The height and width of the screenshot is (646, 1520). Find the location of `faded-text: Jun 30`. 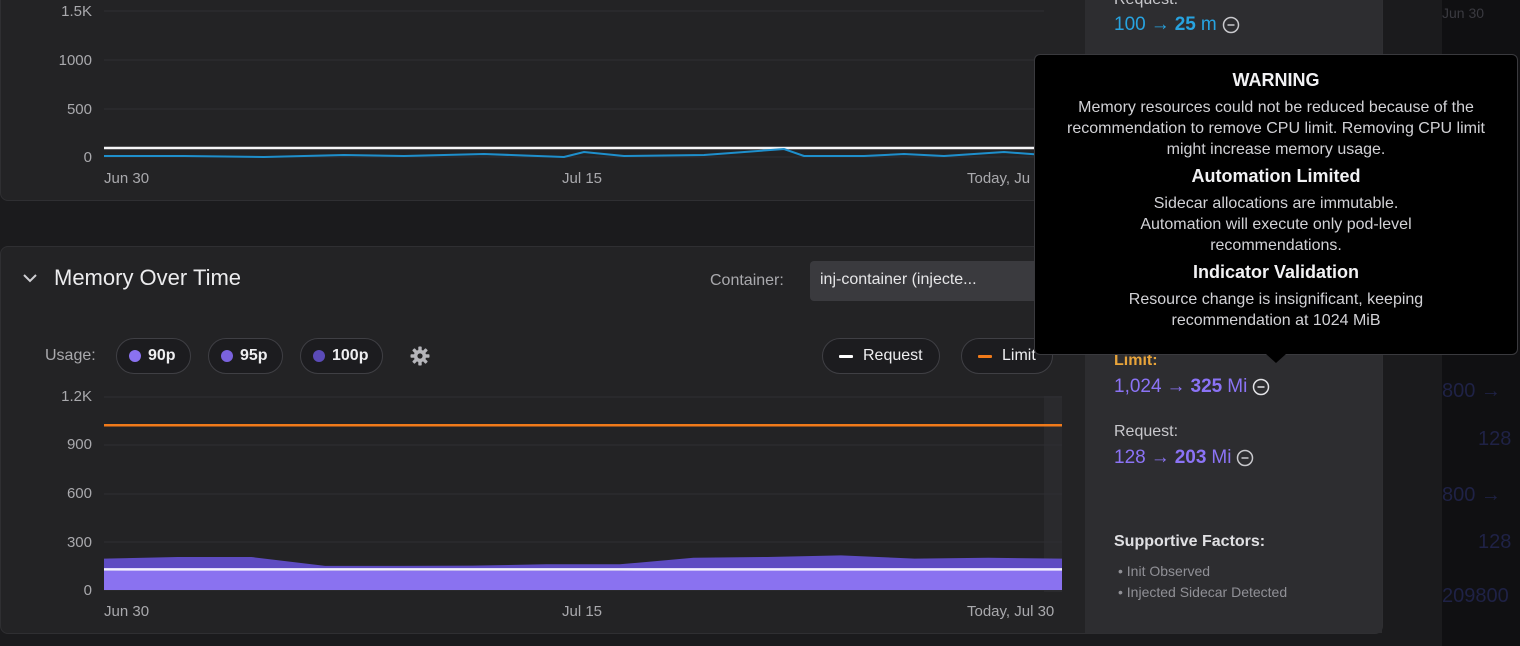

faded-text: Jun 30 is located at coordinates (1463, 13).